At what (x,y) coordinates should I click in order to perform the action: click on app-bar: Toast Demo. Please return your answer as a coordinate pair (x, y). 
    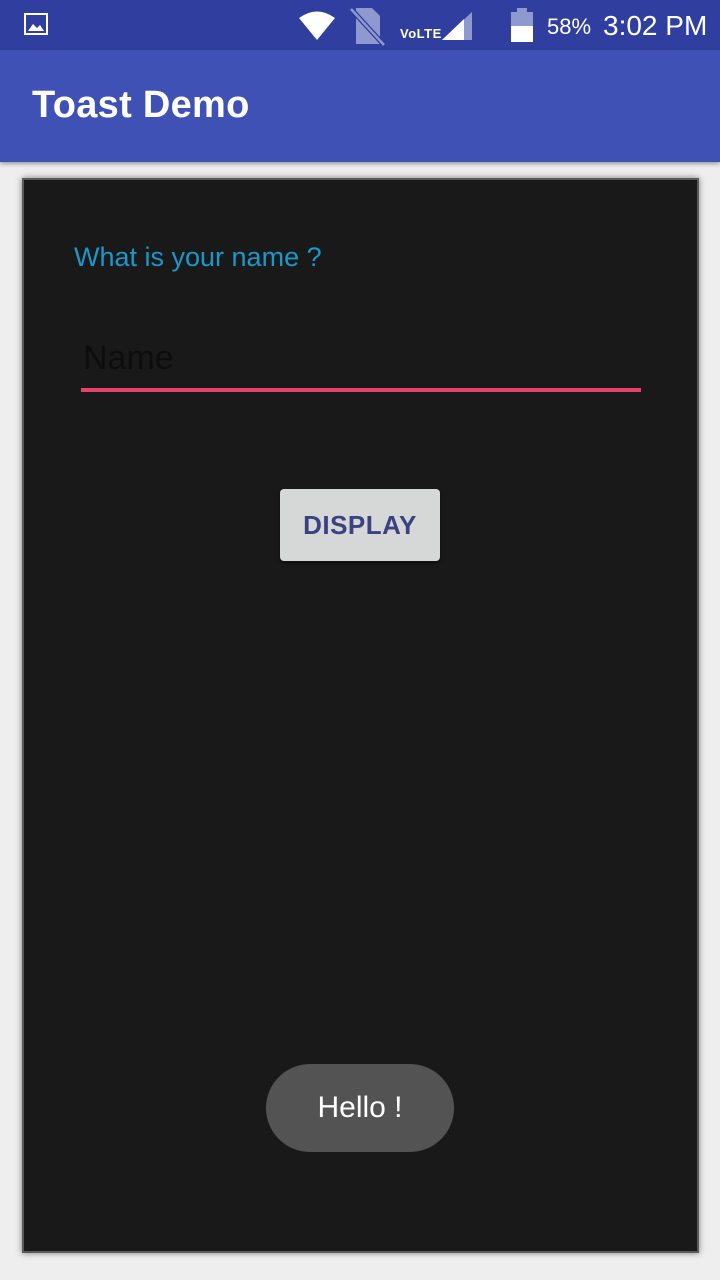
    Looking at the image, I should click on (360, 106).